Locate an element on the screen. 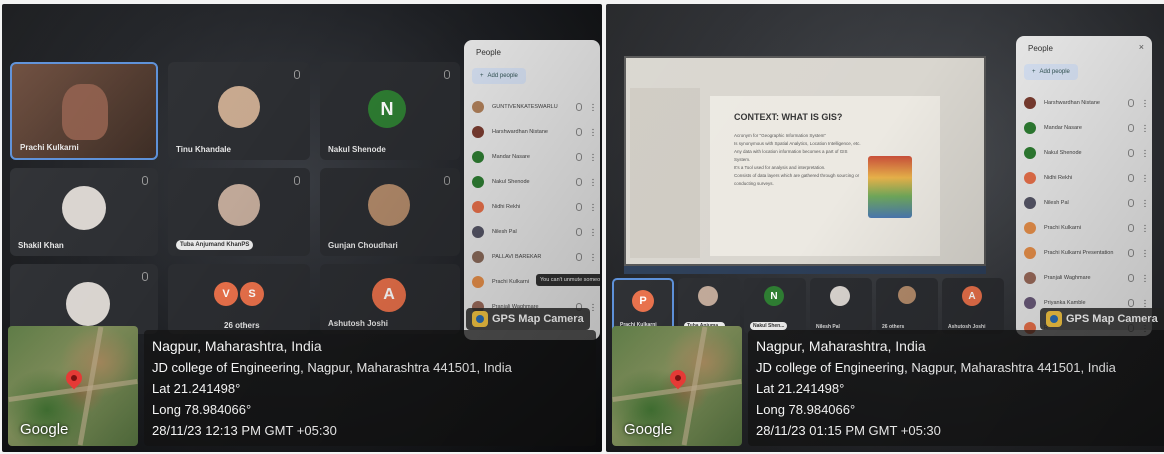  participant-row: GUNTIVENKATESWARLU is located at coordinates (533, 107).